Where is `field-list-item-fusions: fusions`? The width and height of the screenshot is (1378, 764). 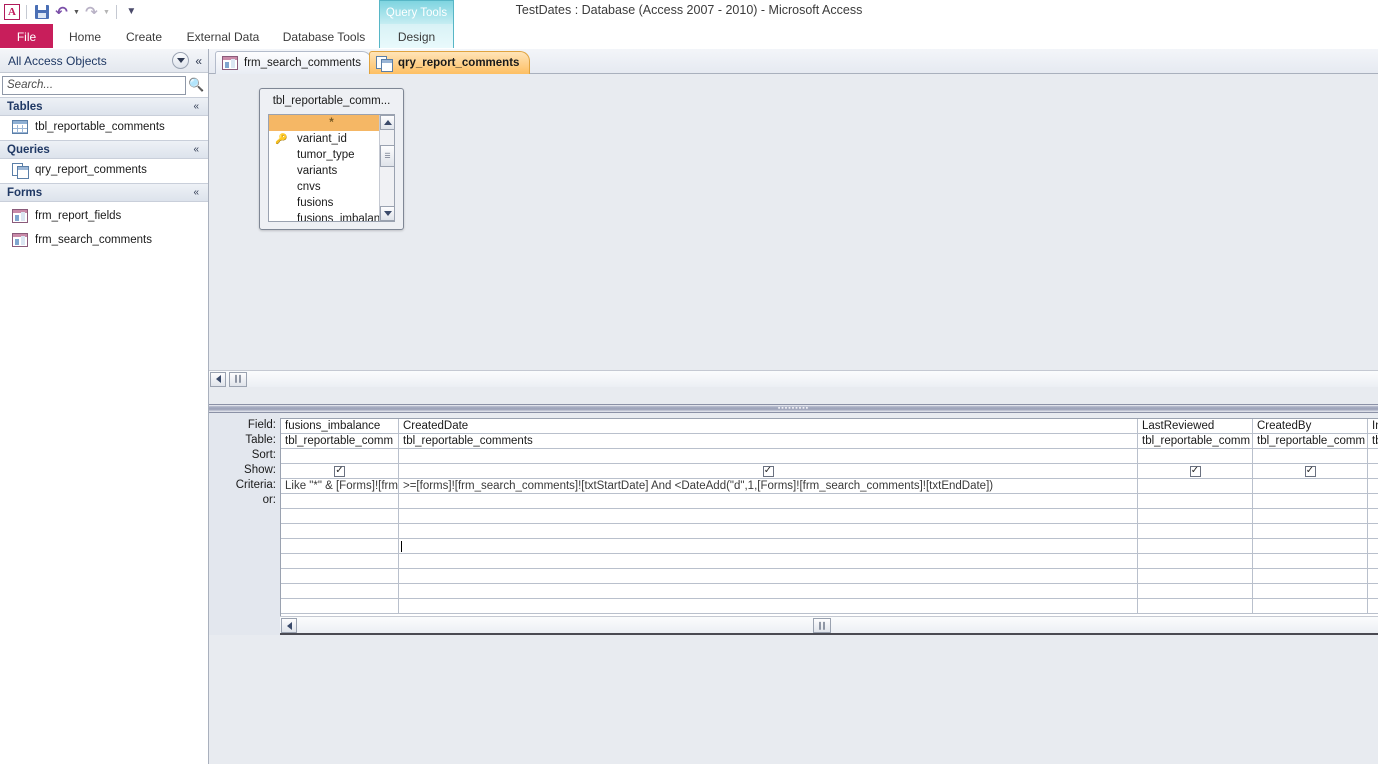 field-list-item-fusions: fusions is located at coordinates (331, 203).